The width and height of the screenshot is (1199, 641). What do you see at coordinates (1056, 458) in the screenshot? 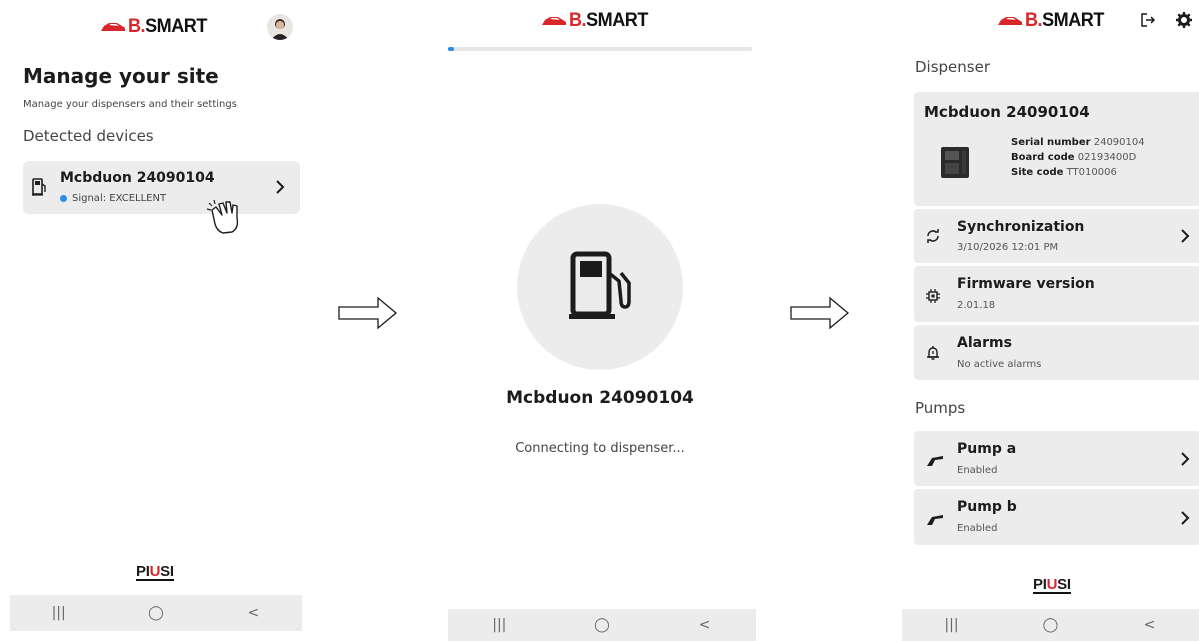
I see `pump-row: Pump a Enabled` at bounding box center [1056, 458].